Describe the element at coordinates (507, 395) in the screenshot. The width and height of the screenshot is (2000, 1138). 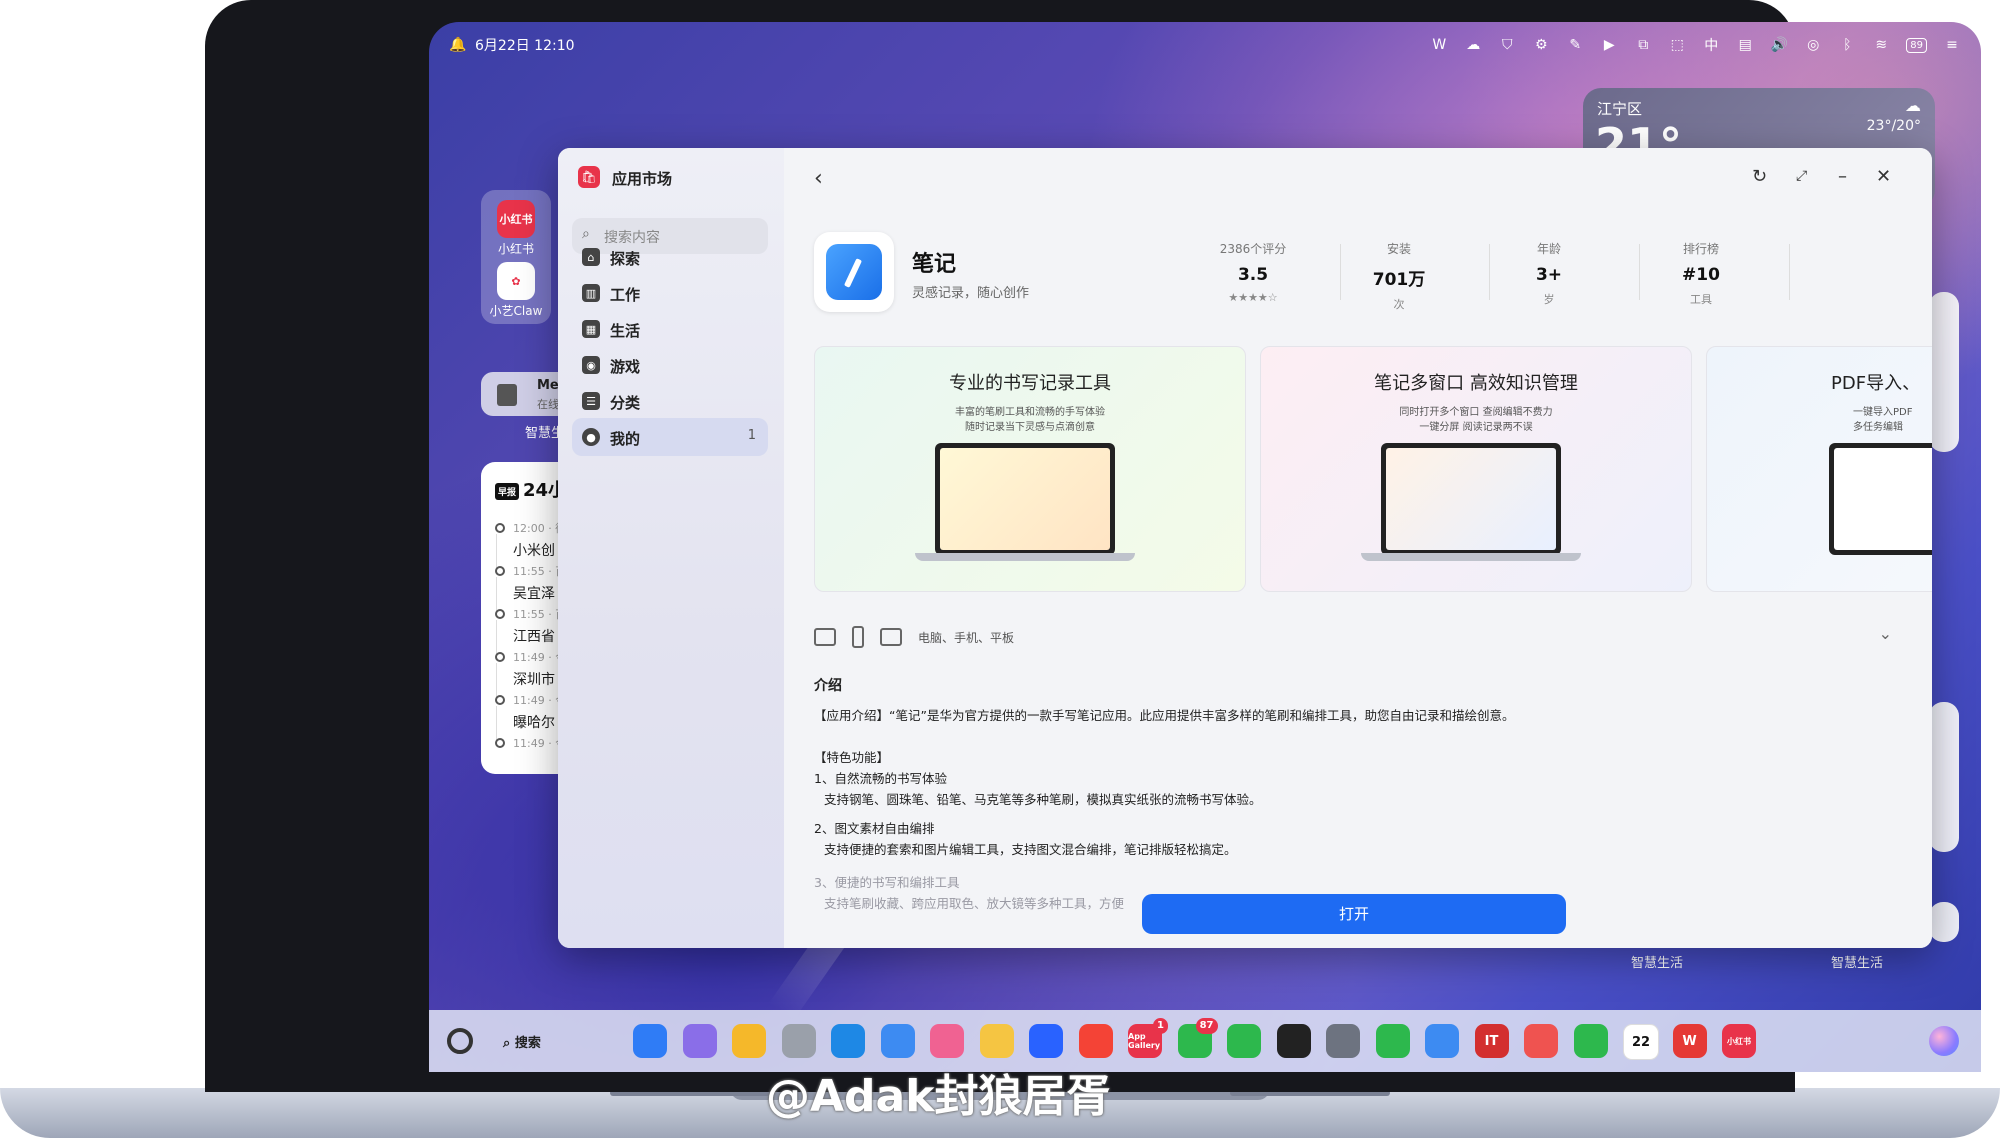
I see `device-icon` at that location.